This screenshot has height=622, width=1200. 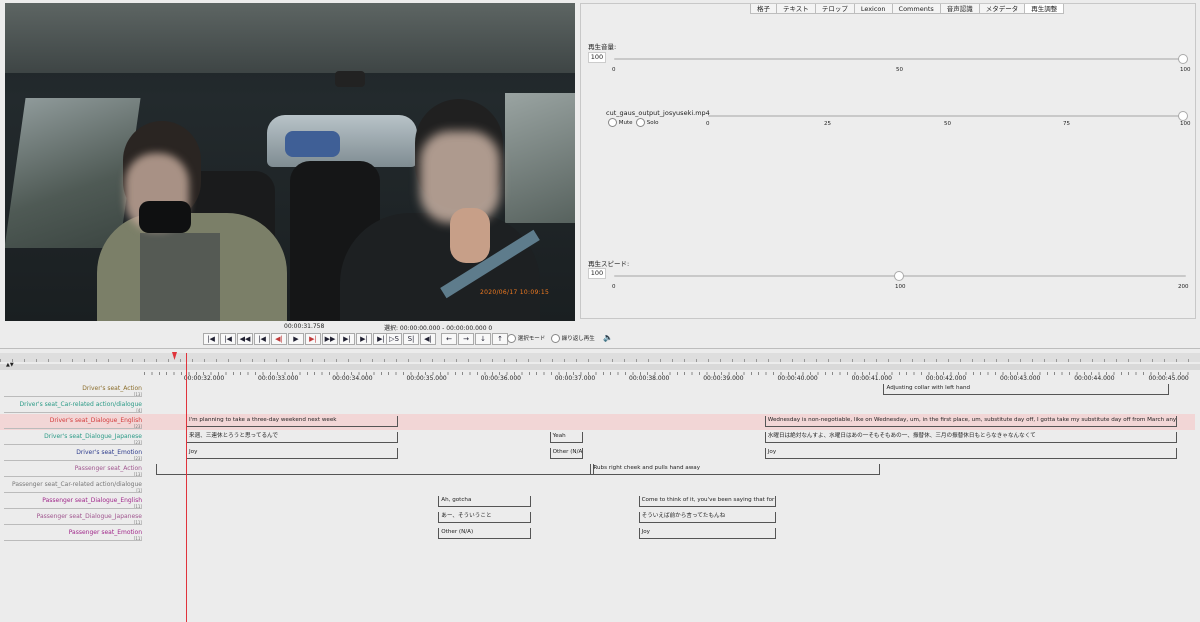 What do you see at coordinates (364, 339) in the screenshot?
I see `transport-button-9: ▶|` at bounding box center [364, 339].